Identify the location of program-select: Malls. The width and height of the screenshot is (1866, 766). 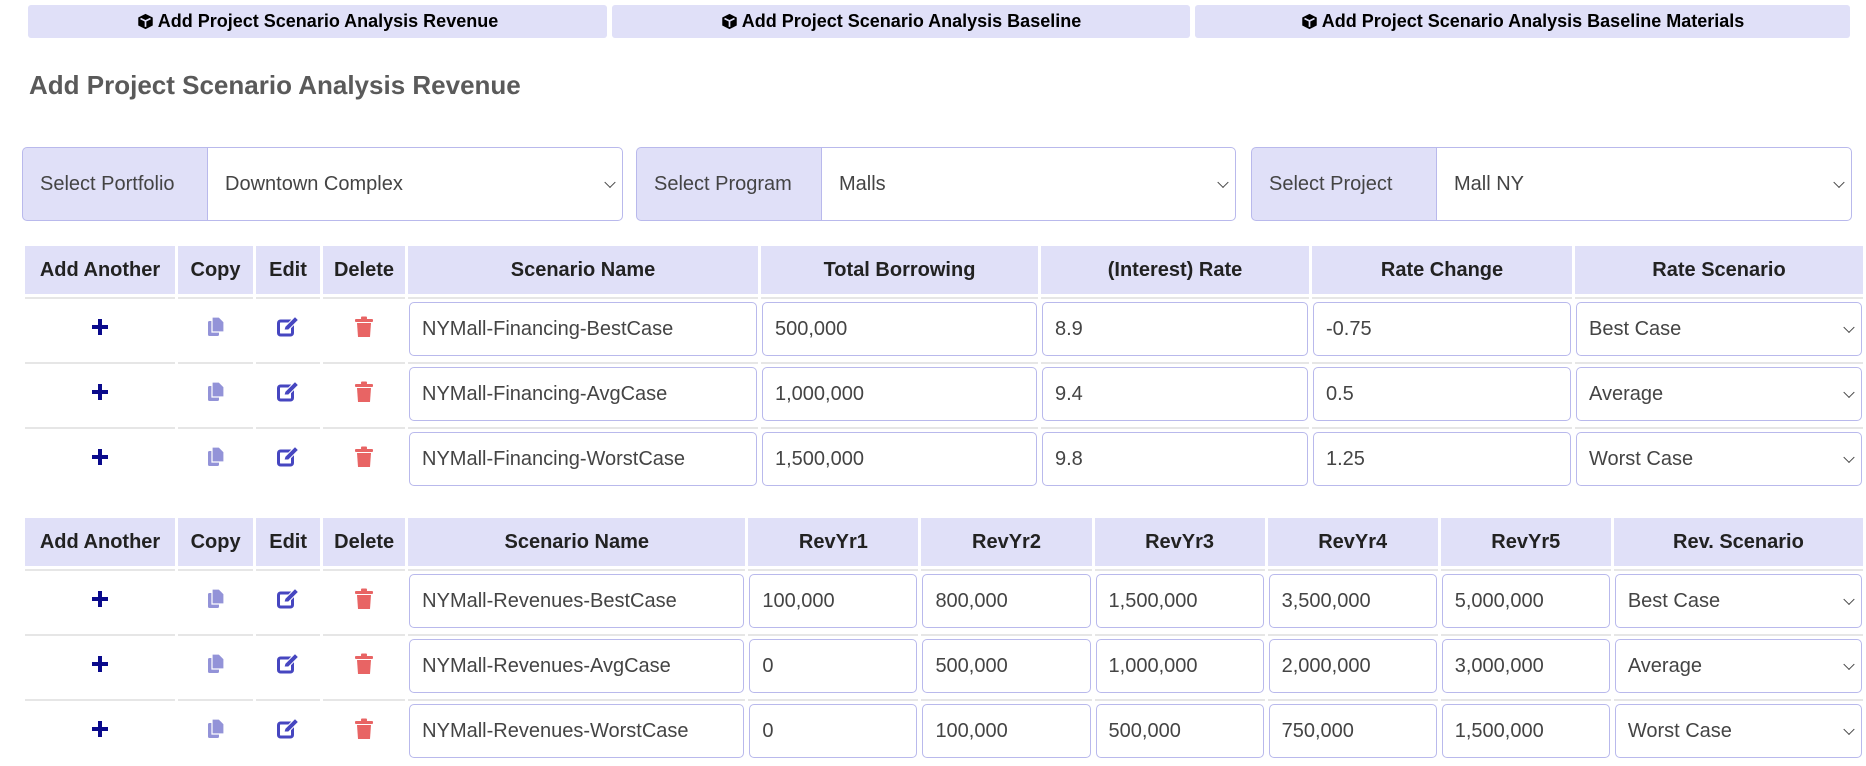
(1028, 184).